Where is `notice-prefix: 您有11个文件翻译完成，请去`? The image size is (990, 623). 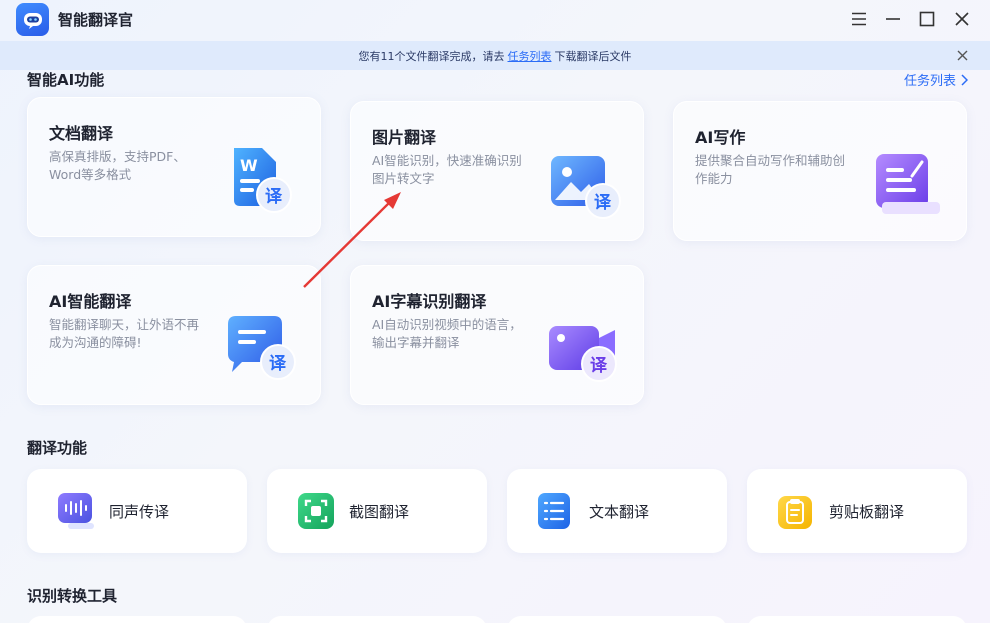 notice-prefix: 您有11个文件翻译完成，请去 is located at coordinates (431, 56).